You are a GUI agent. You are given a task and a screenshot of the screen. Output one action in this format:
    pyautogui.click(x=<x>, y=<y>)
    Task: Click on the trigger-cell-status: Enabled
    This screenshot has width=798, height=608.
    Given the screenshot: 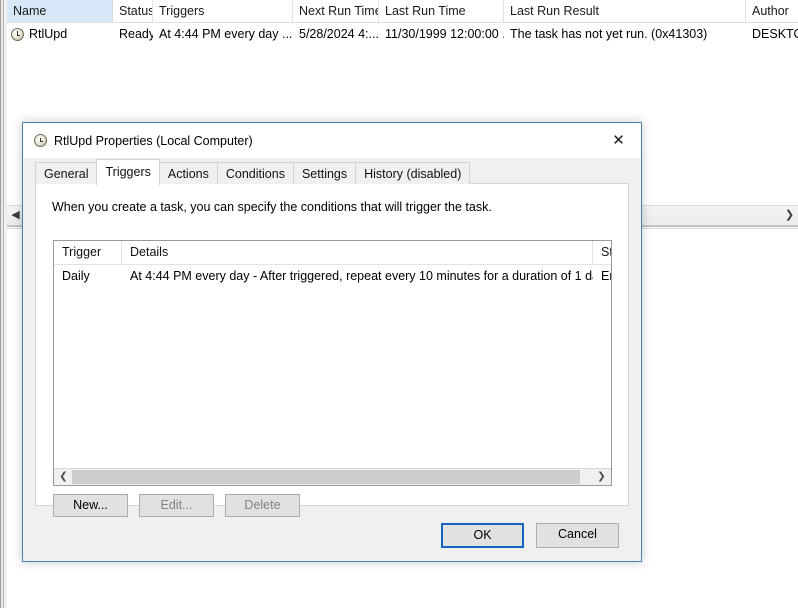 What is the action you would take?
    pyautogui.click(x=606, y=276)
    